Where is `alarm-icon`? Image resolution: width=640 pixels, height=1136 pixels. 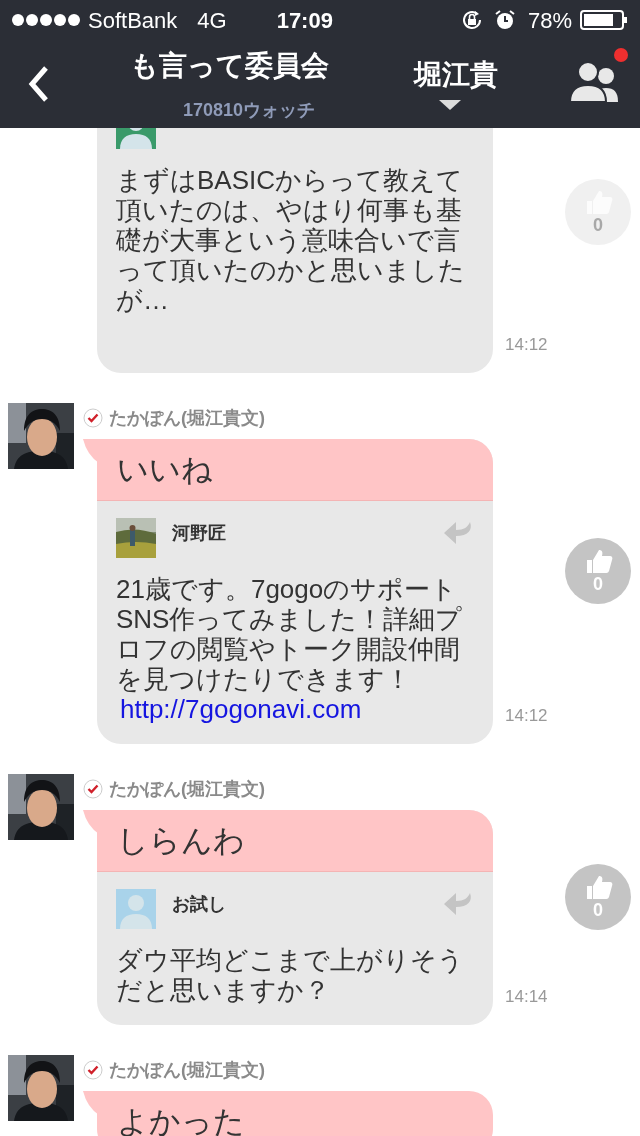
alarm-icon is located at coordinates (504, 20).